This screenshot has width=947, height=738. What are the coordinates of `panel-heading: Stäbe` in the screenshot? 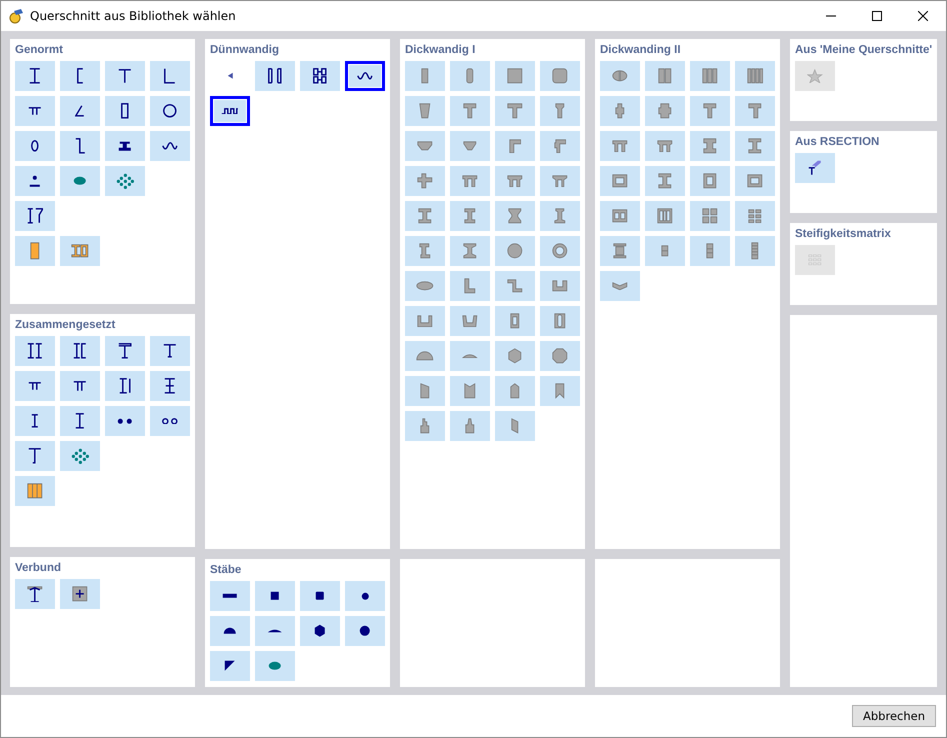 It's located at (226, 570).